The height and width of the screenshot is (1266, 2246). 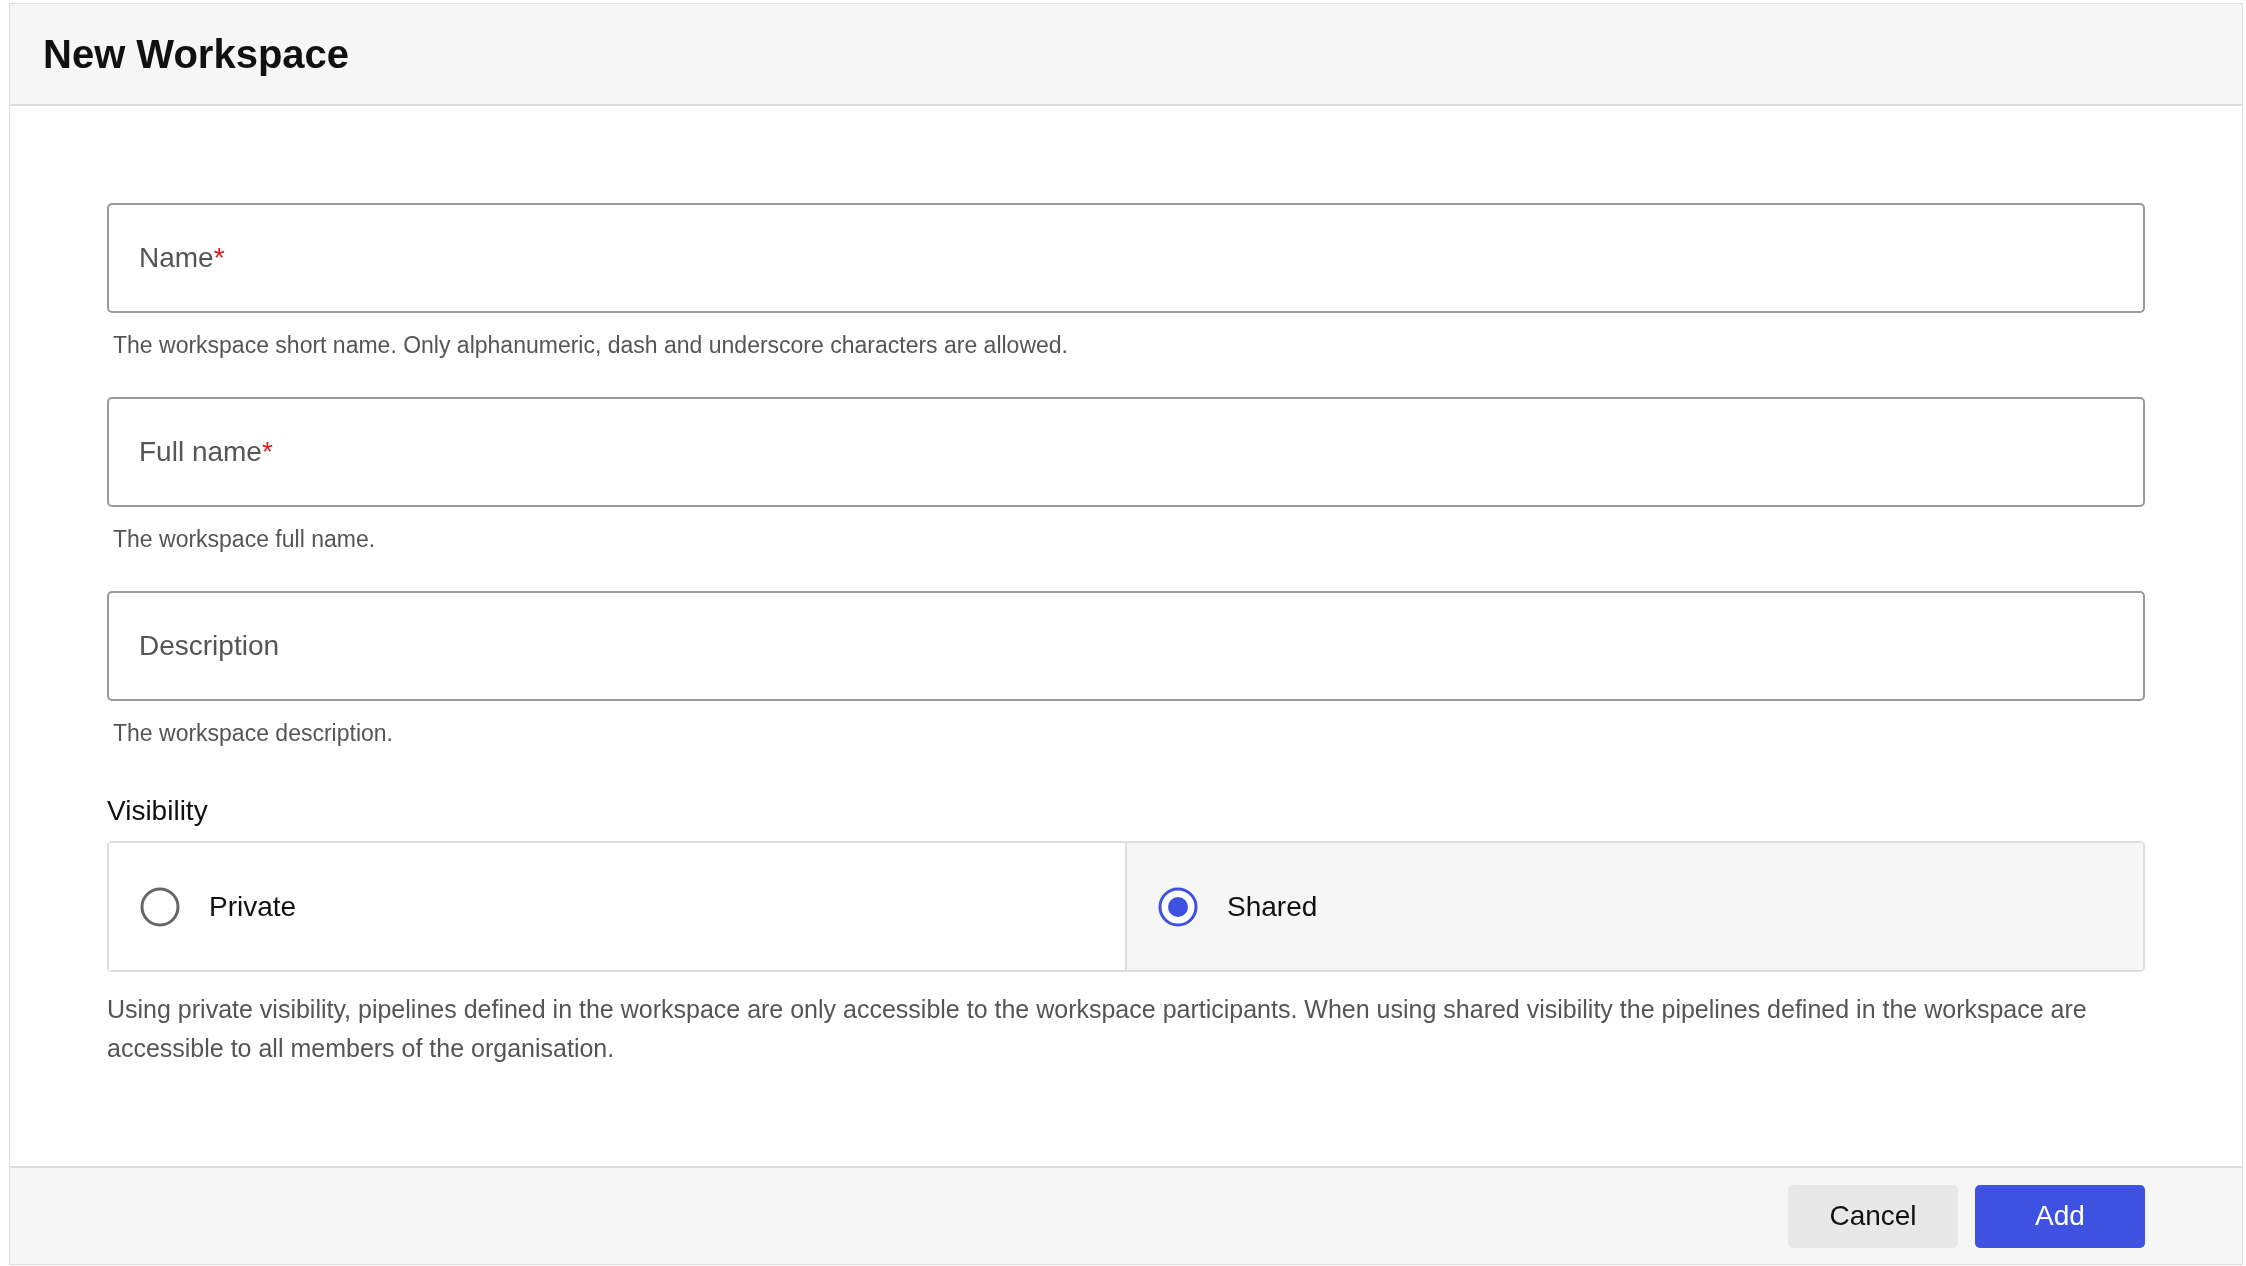 What do you see at coordinates (1873, 1216) in the screenshot?
I see `cancel-button: Cancel` at bounding box center [1873, 1216].